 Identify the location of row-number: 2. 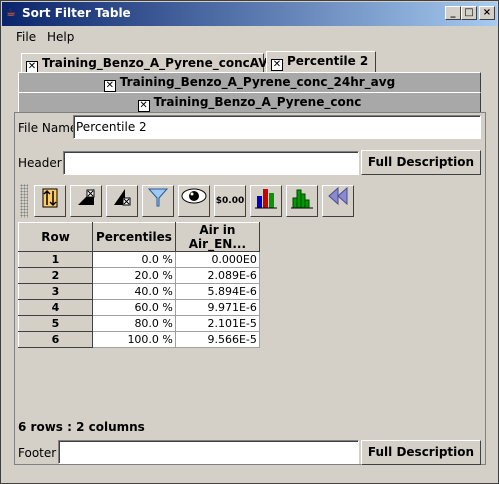
(55, 275).